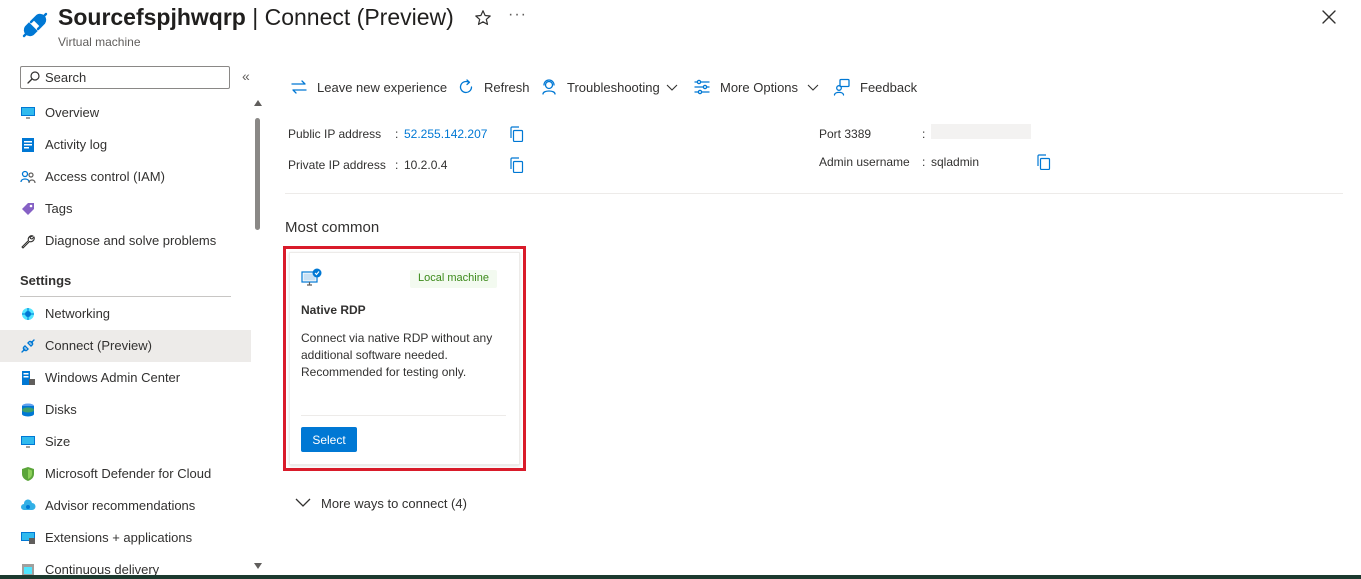 The width and height of the screenshot is (1361, 579). Describe the element at coordinates (58, 441) in the screenshot. I see `sidebar-item-label: Size` at that location.